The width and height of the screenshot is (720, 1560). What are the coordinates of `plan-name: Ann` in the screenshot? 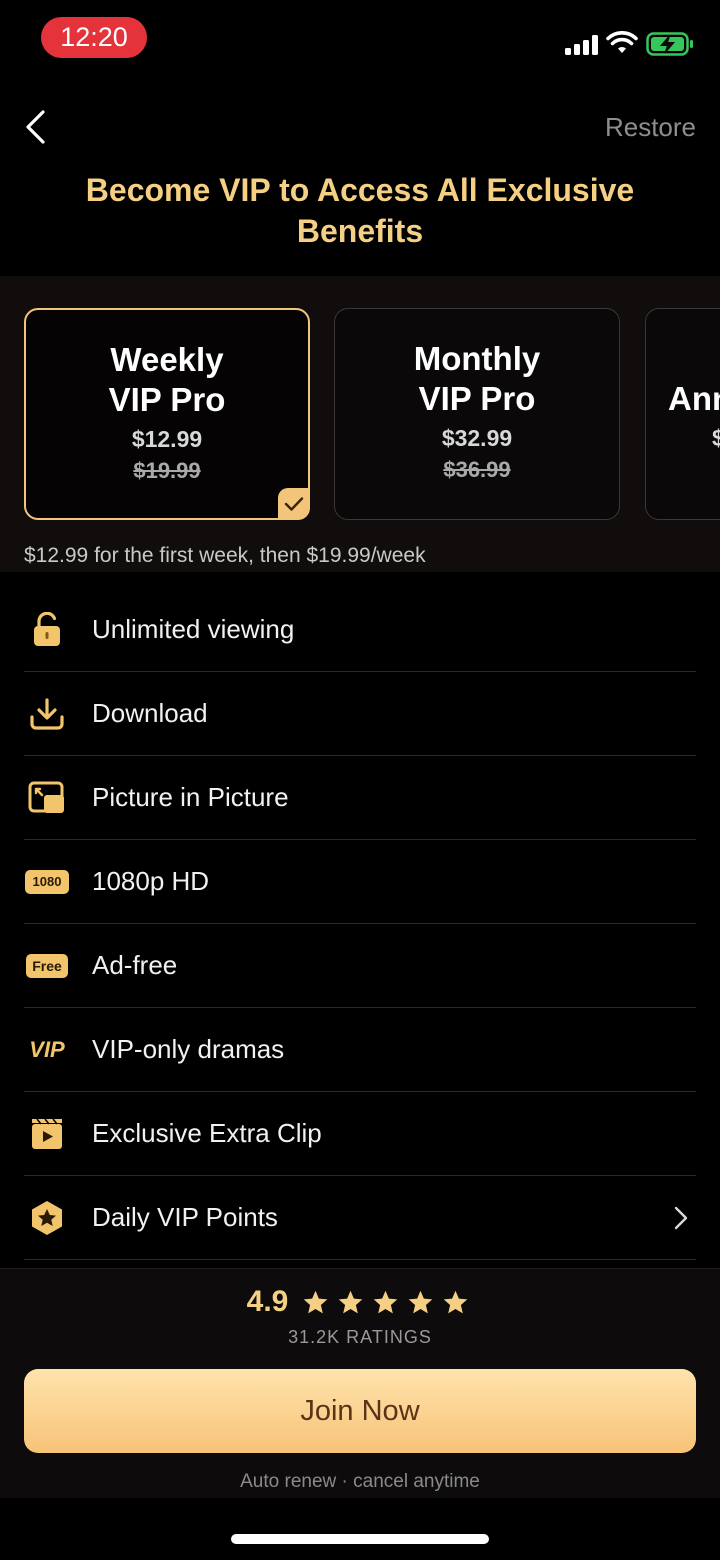 It's located at (694, 399).